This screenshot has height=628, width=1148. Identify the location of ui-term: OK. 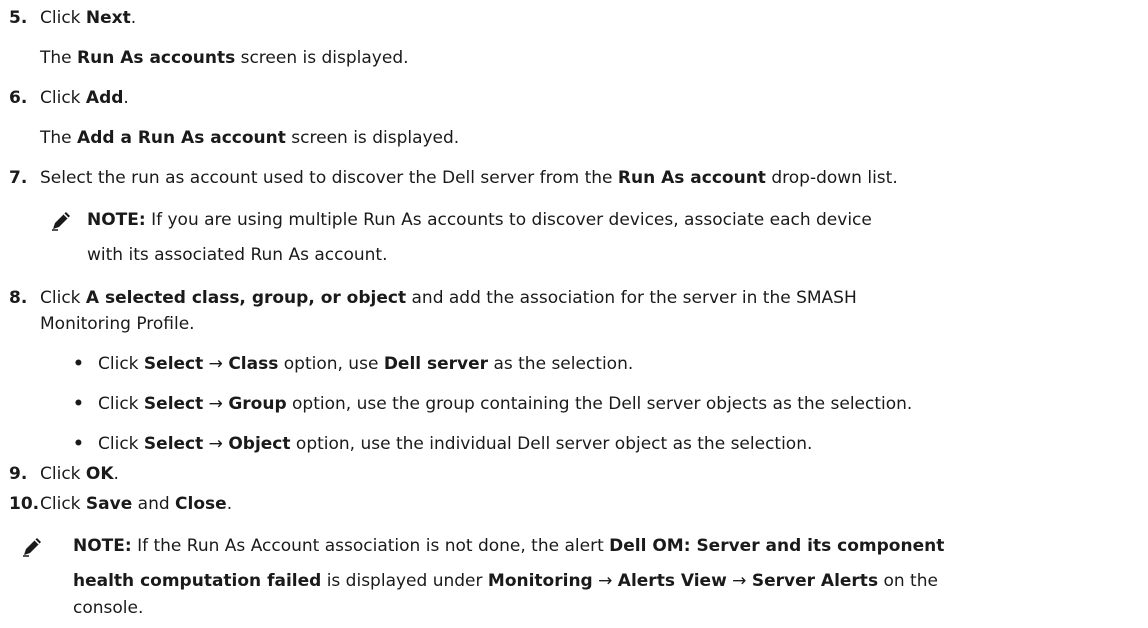
(99, 474).